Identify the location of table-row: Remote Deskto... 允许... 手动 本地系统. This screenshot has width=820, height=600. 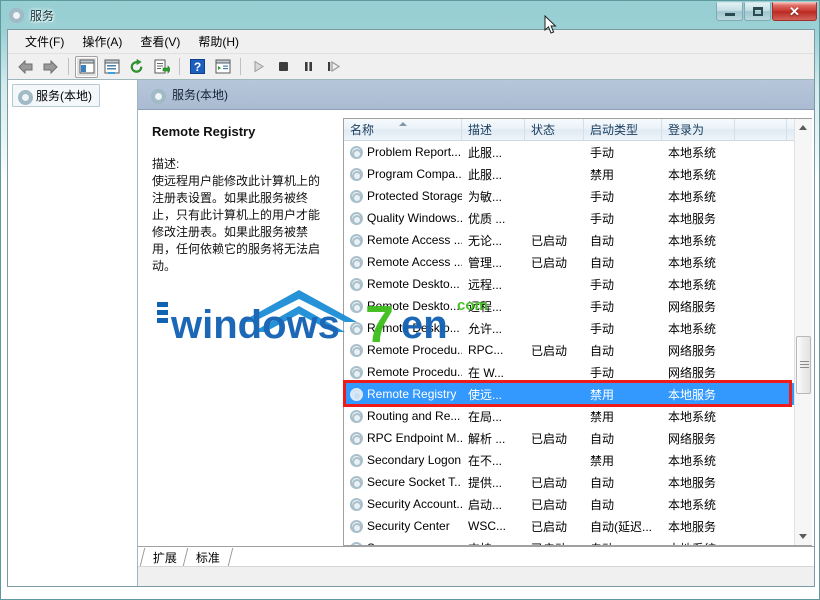
(577, 328).